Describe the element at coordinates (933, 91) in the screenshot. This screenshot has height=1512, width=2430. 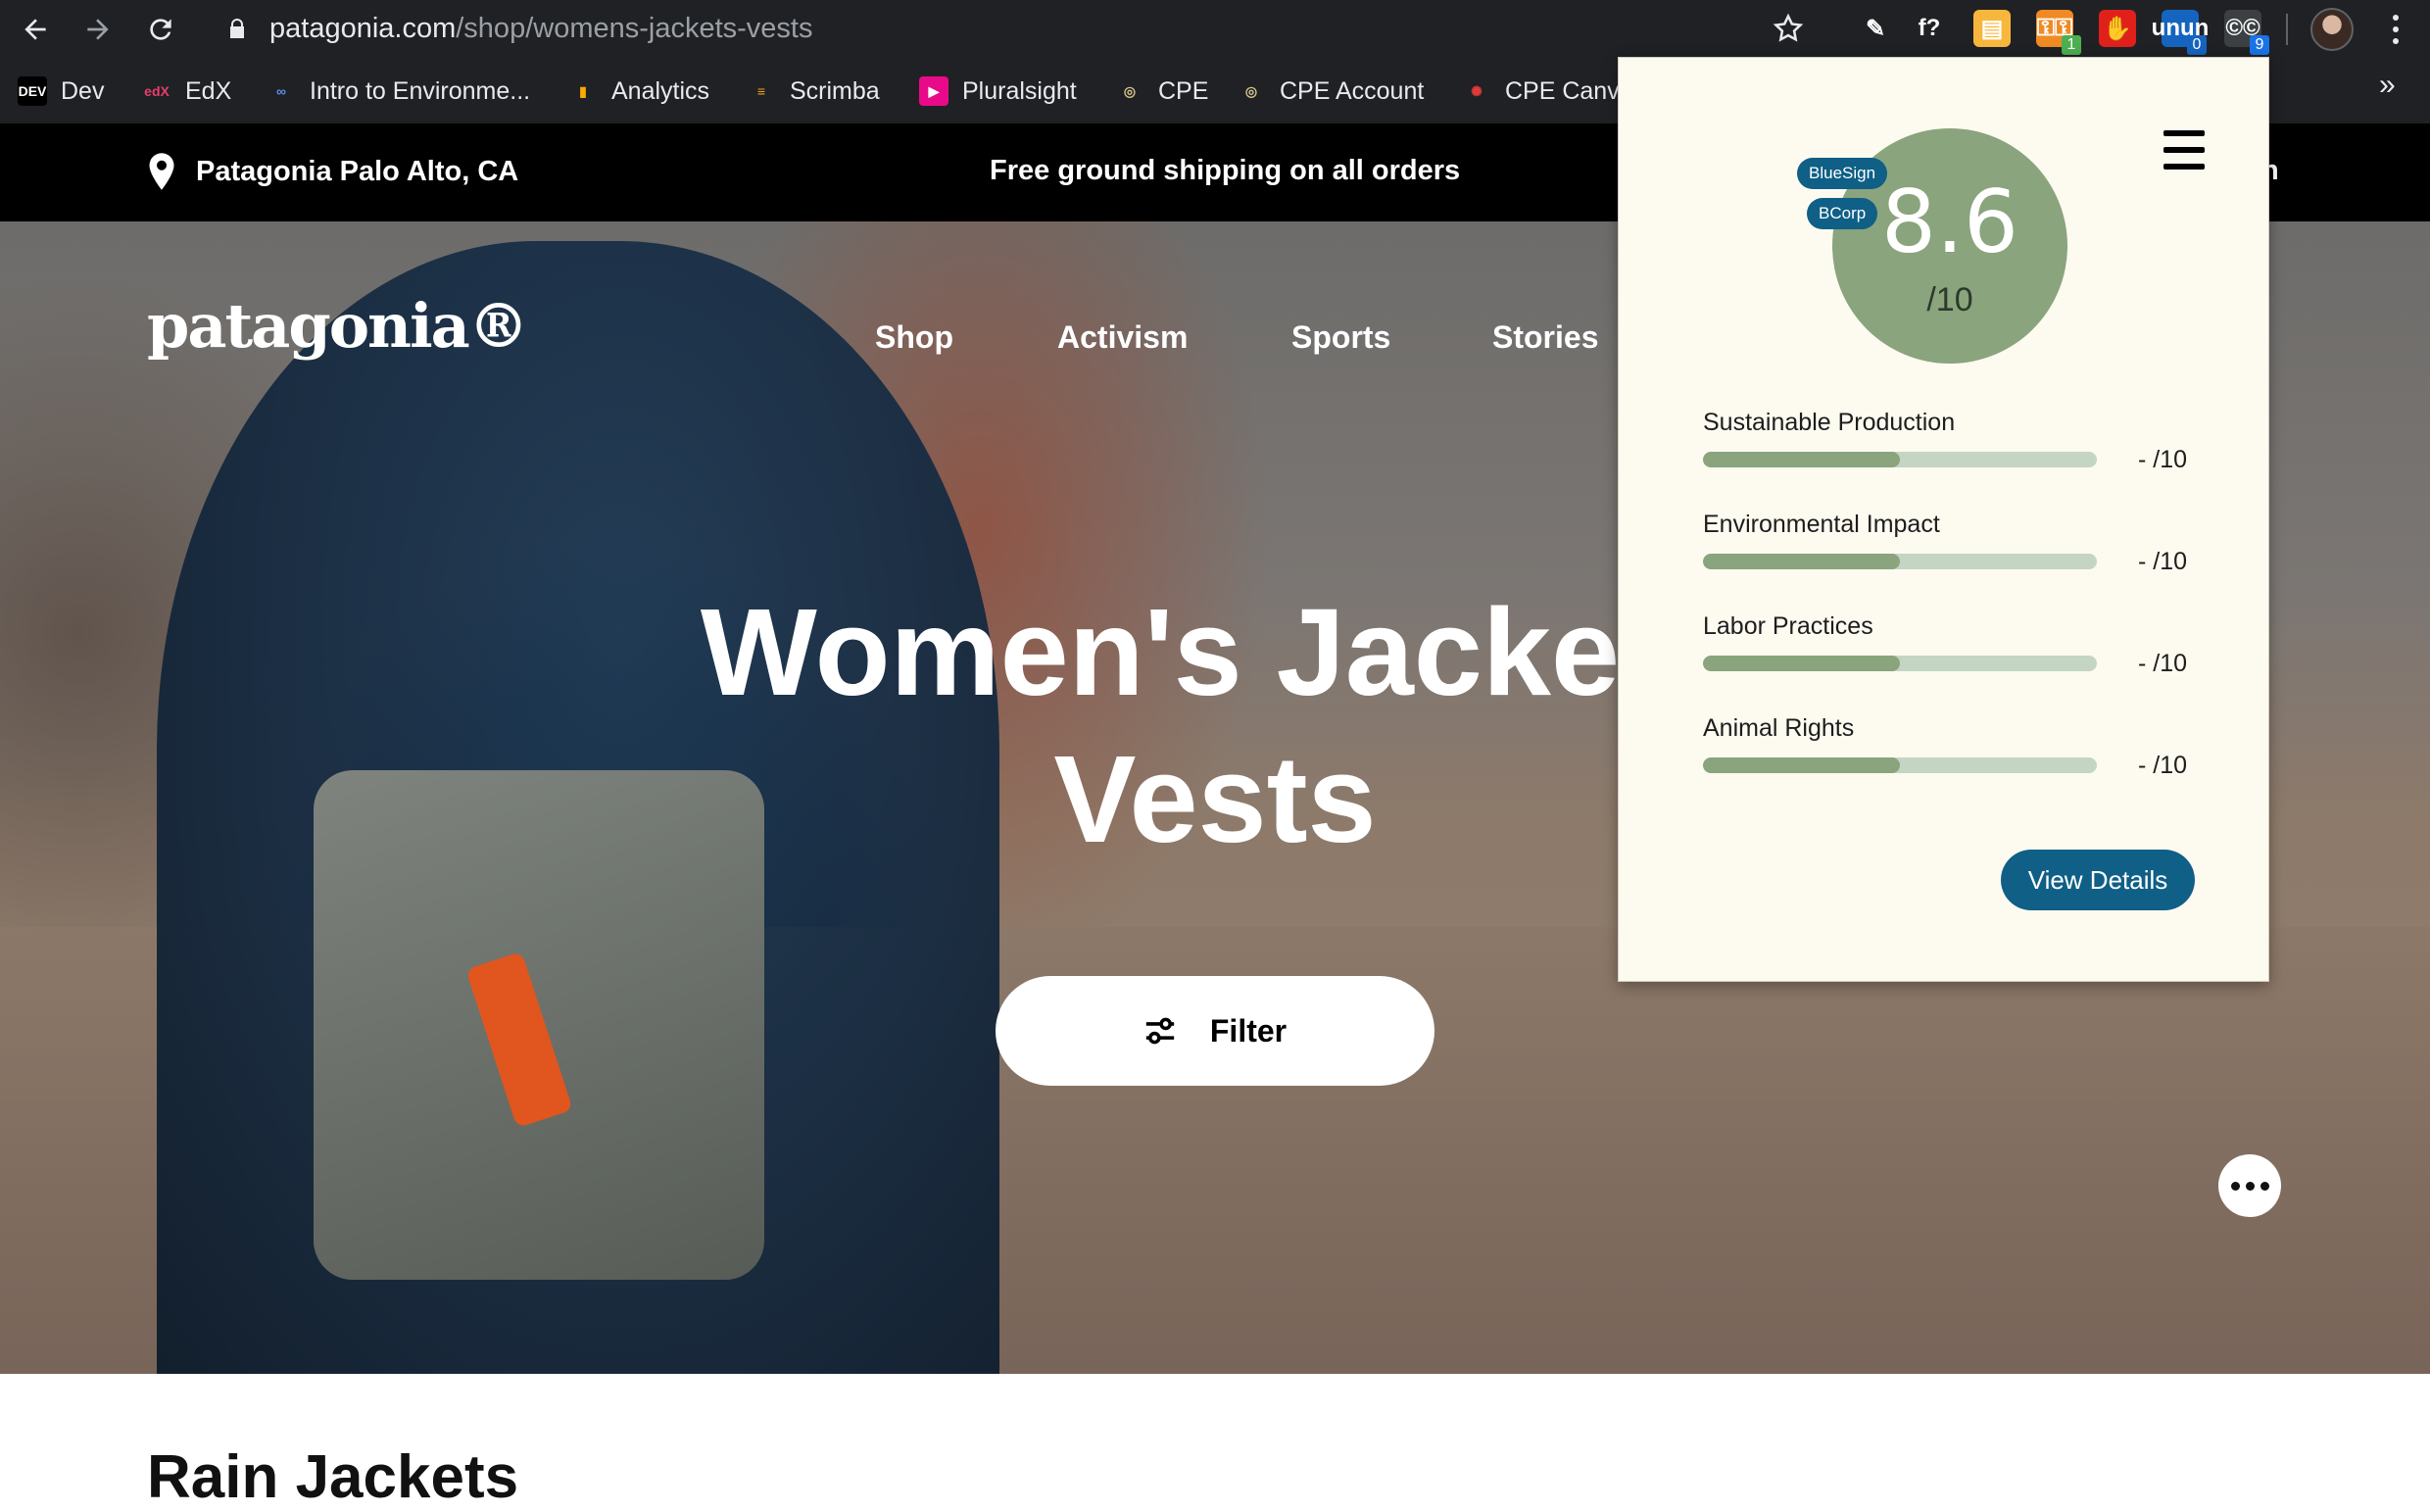
I see `bookmark-favicon-icon: ▶` at that location.